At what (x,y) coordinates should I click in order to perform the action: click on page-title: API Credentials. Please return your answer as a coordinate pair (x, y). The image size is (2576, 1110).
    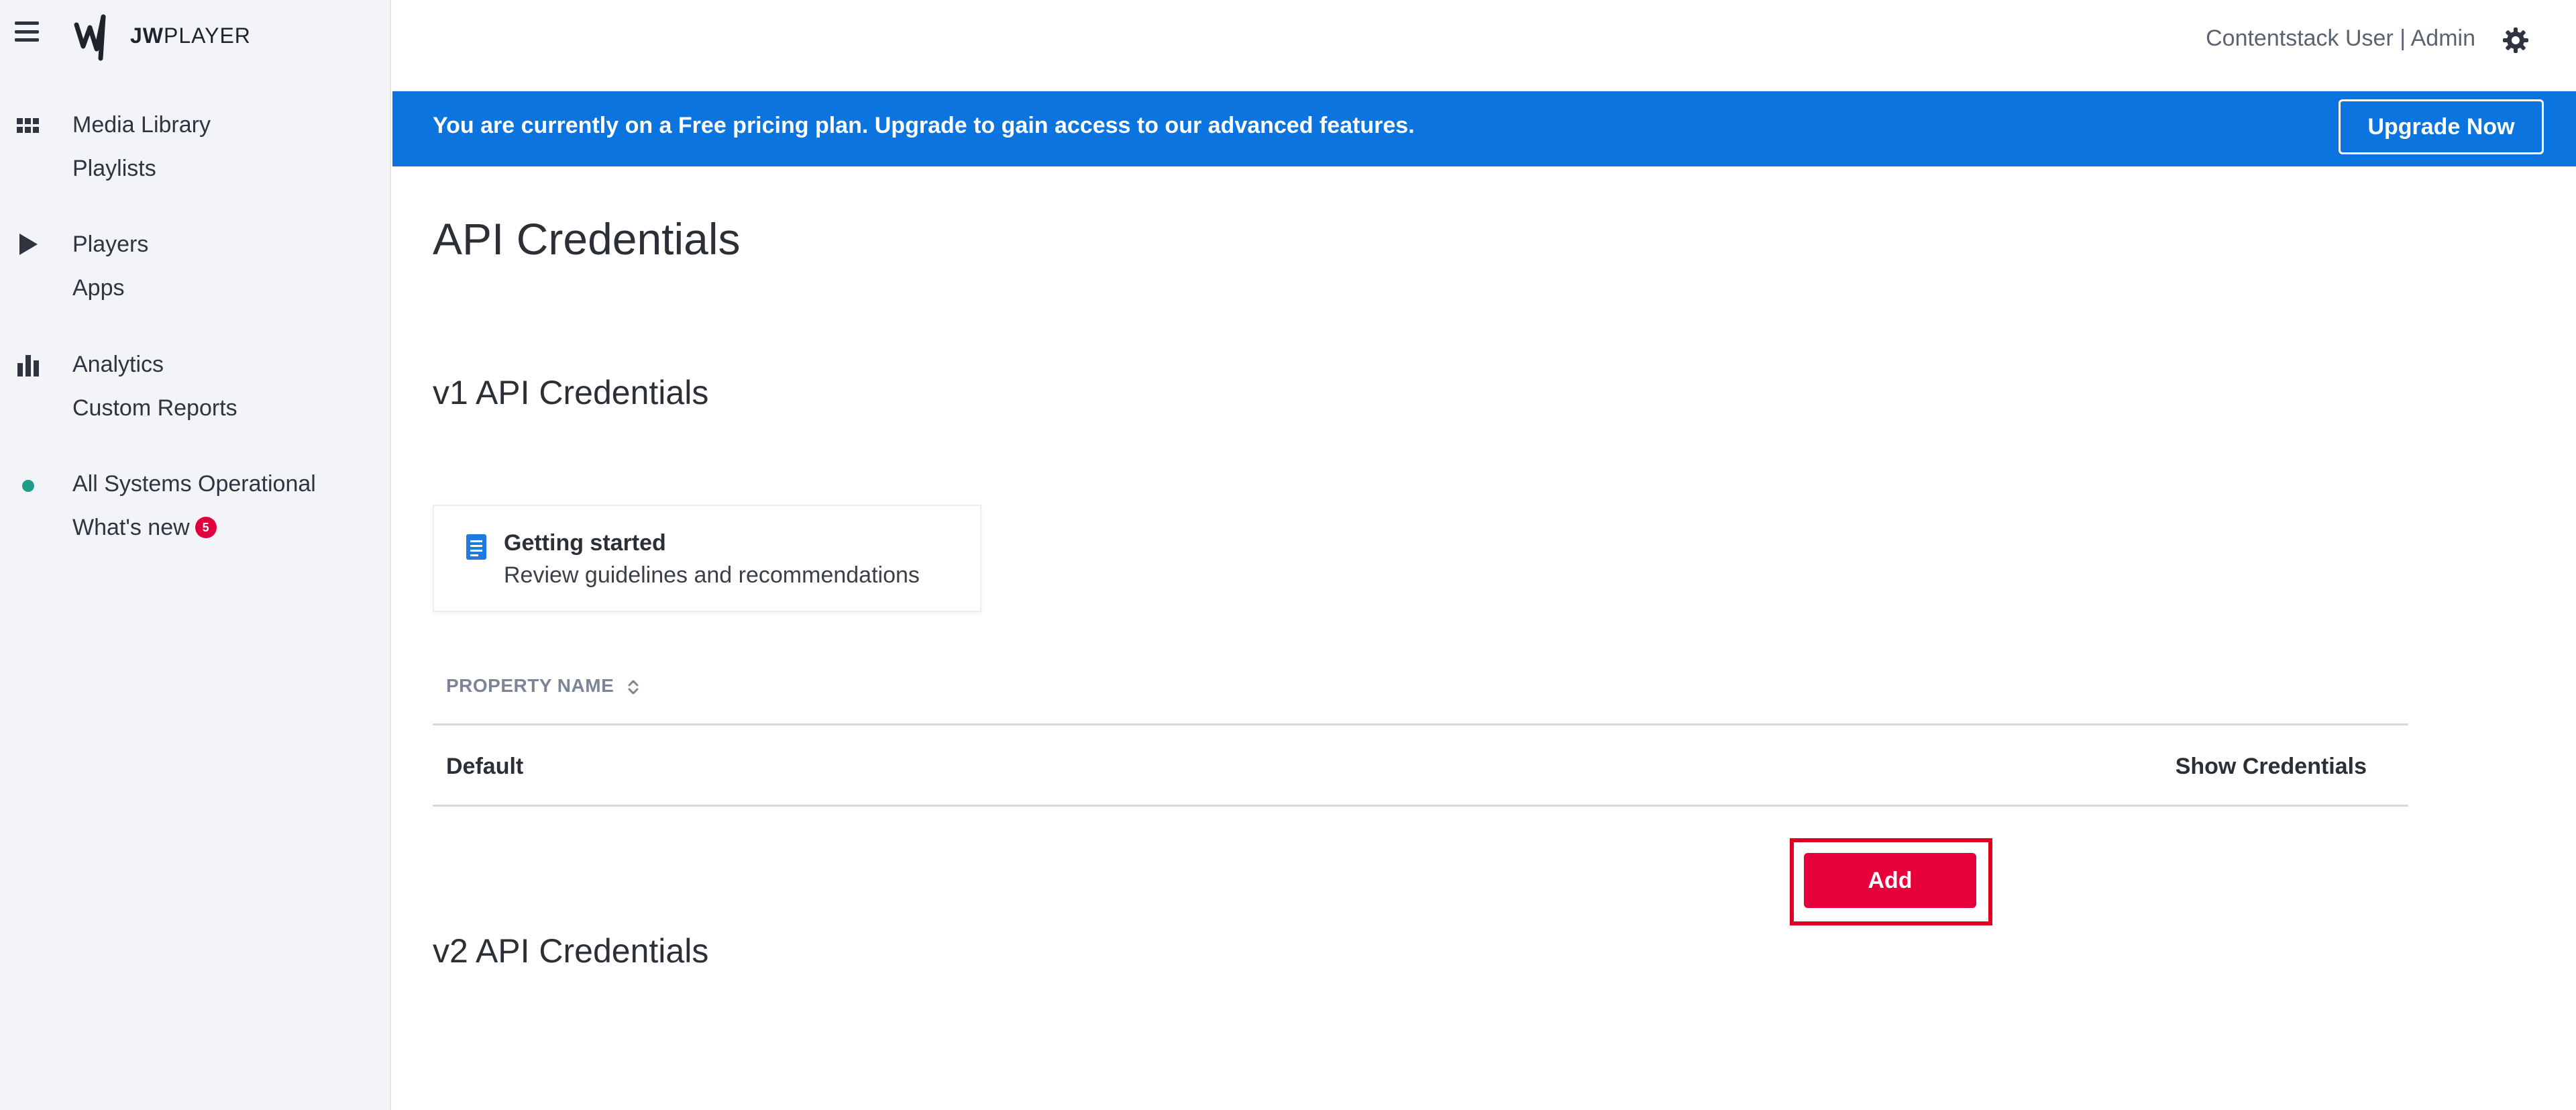
    Looking at the image, I should click on (587, 239).